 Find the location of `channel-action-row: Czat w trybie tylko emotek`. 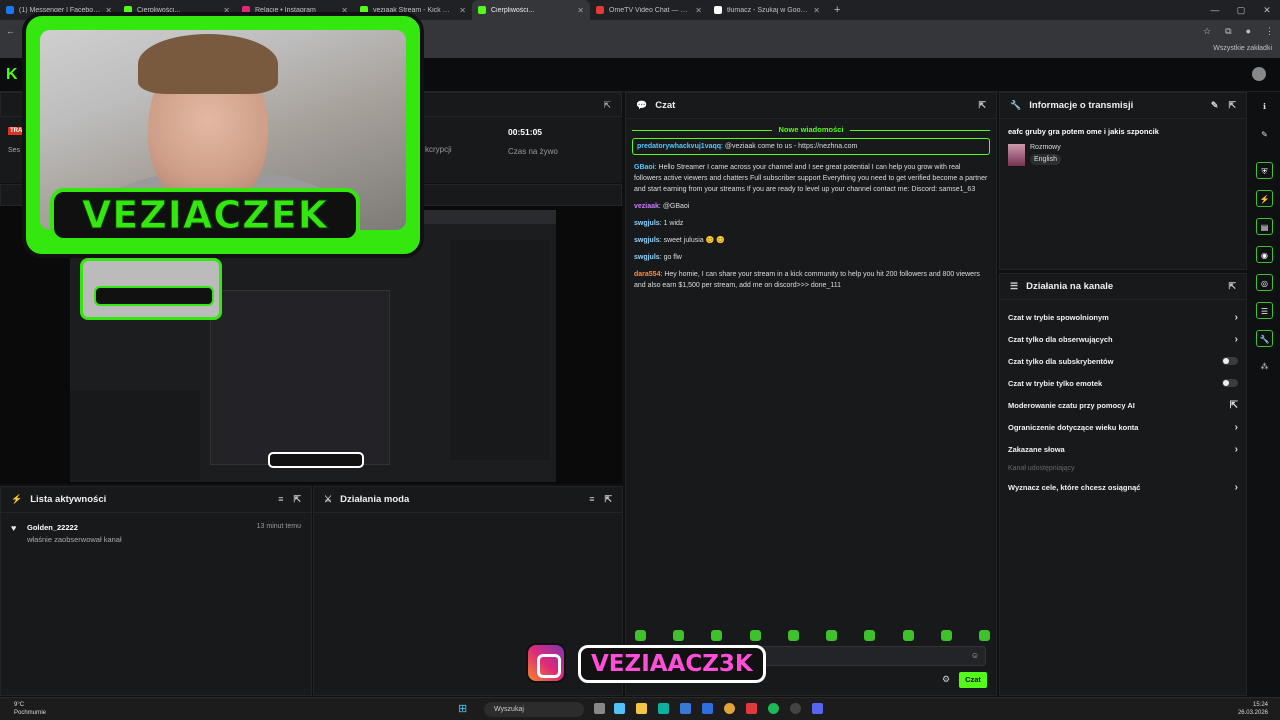

channel-action-row: Czat w trybie tylko emotek is located at coordinates (1123, 383).